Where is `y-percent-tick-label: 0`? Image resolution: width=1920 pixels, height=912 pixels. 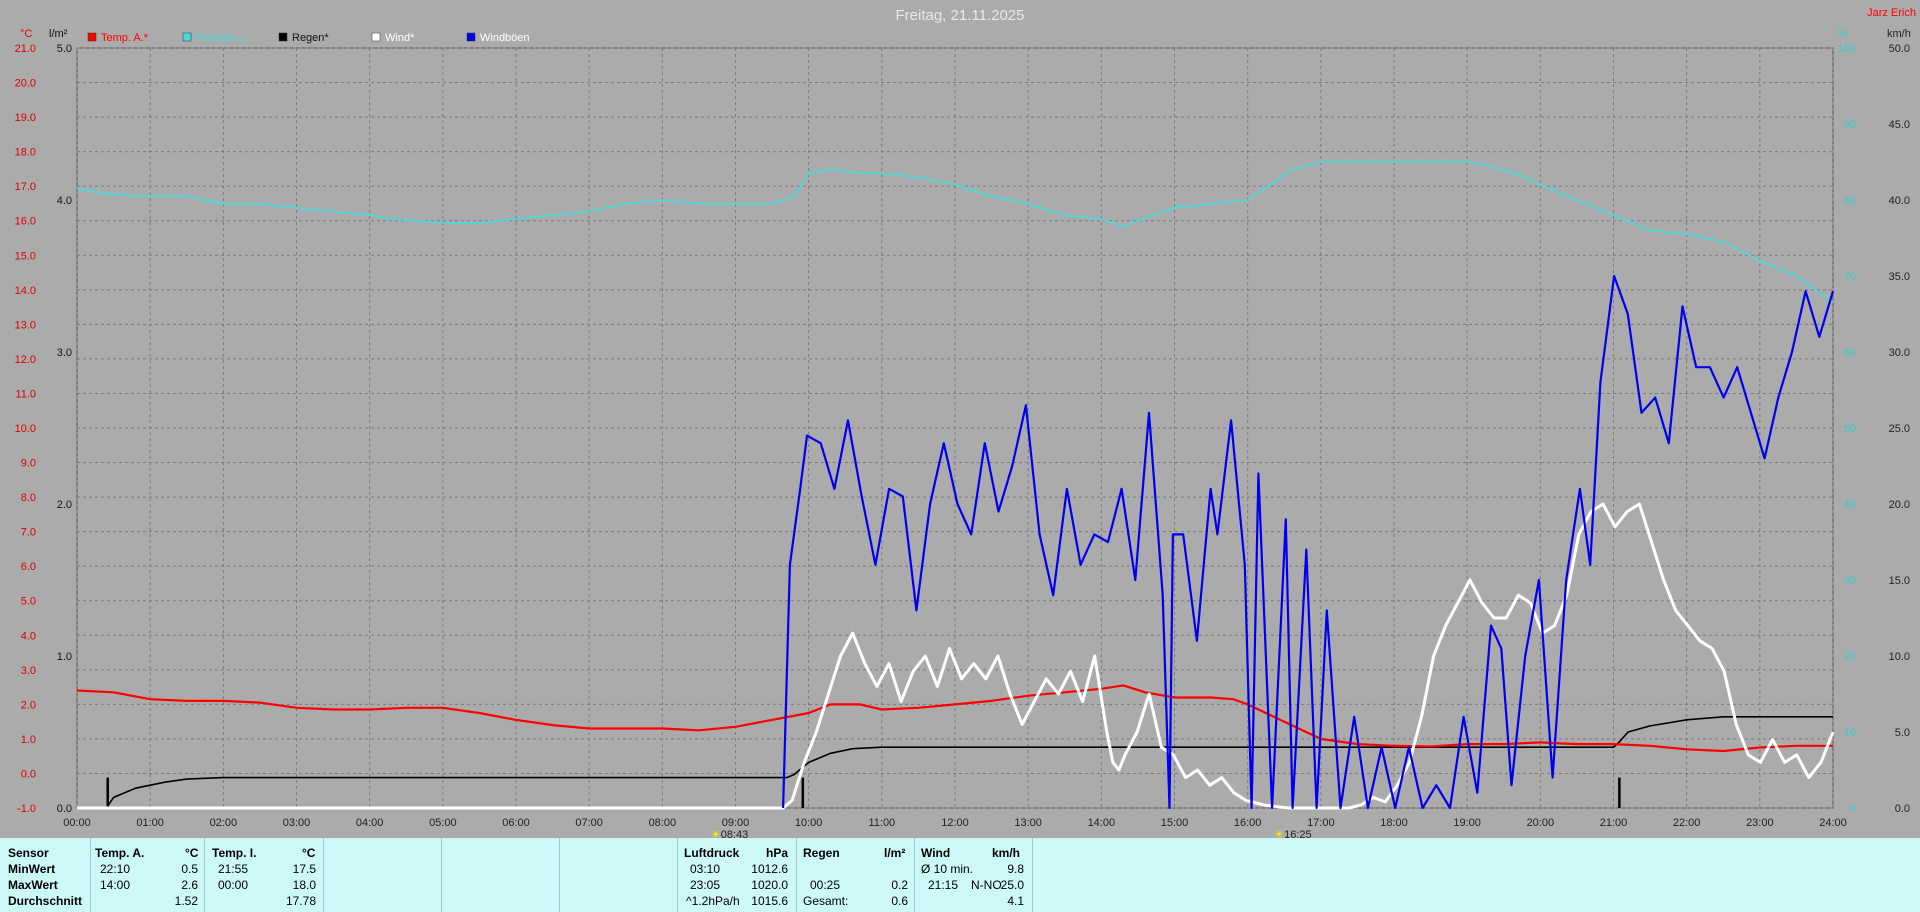 y-percent-tick-label: 0 is located at coordinates (1853, 809).